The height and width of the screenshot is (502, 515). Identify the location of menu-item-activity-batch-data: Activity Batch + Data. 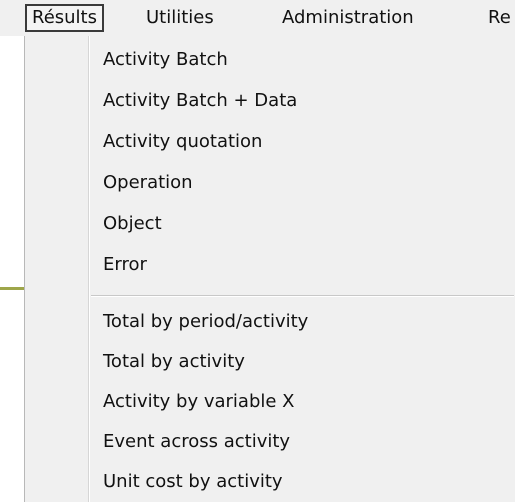
(269, 101).